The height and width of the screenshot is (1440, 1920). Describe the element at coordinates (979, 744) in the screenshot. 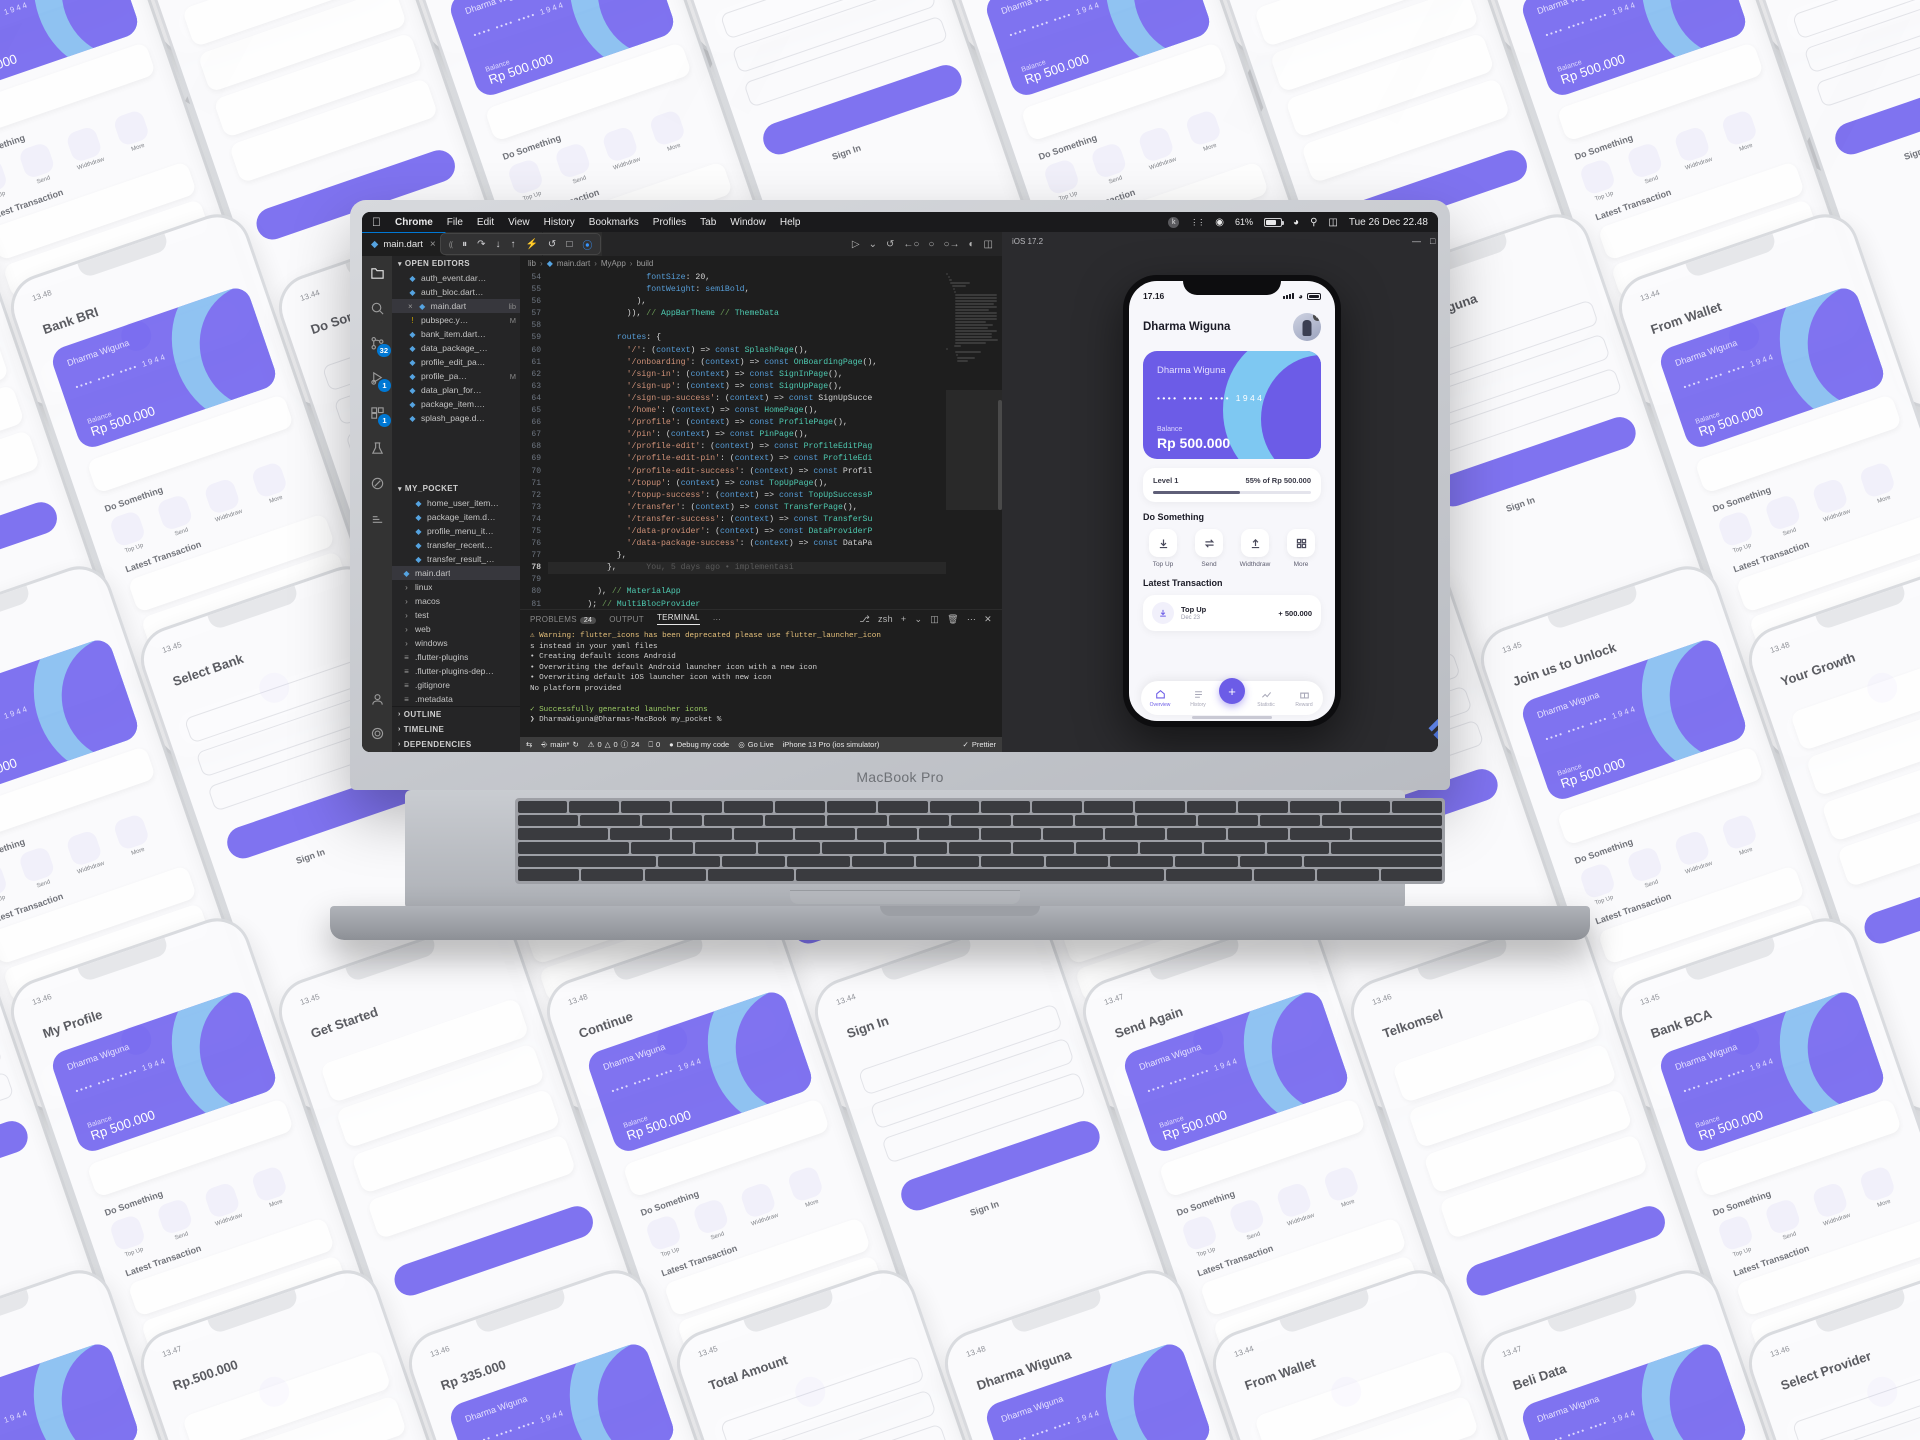

I see `formatter-status: ✓ Prettier` at that location.